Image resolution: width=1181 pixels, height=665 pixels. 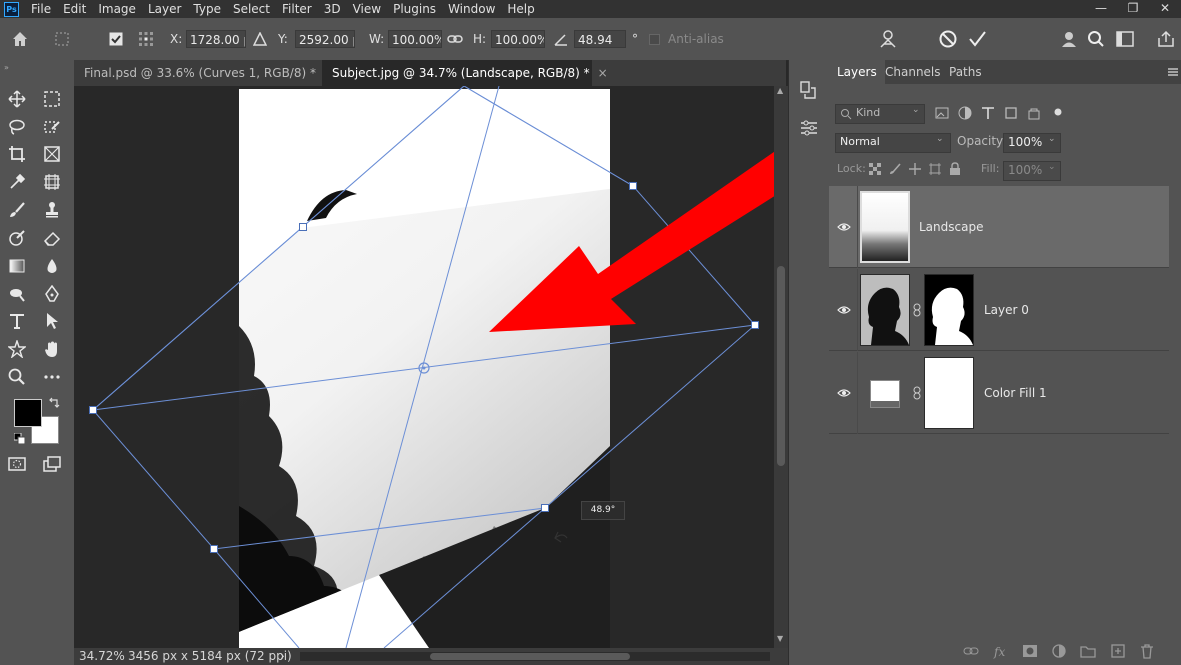 What do you see at coordinates (1032, 171) in the screenshot?
I see `fill-field: 100% ⌄` at bounding box center [1032, 171].